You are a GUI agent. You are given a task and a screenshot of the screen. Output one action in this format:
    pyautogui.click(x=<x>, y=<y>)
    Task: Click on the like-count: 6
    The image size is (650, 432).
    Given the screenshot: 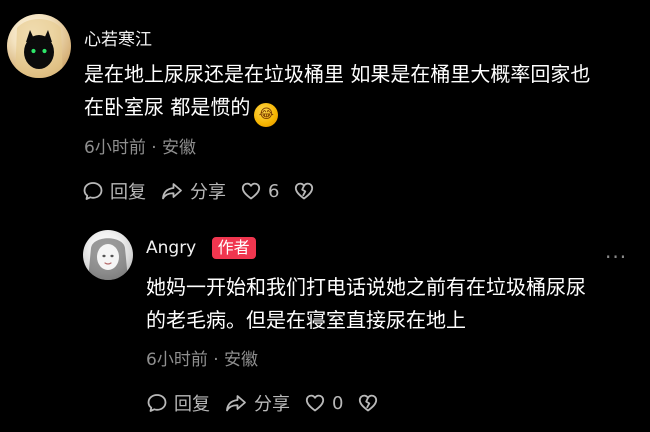 What is the action you would take?
    pyautogui.click(x=274, y=191)
    